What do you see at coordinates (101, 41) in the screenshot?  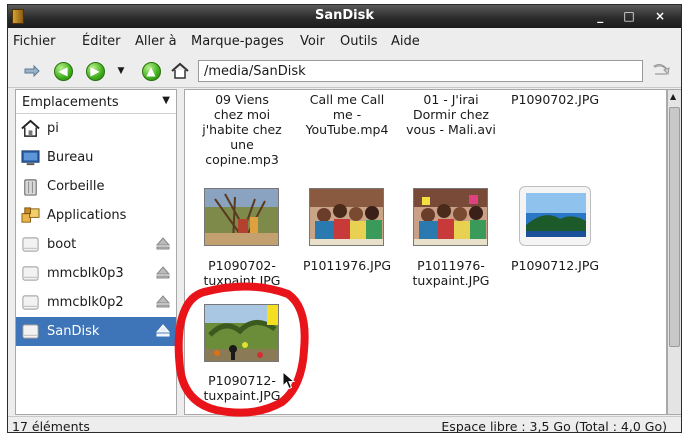 I see `menu-editer: Éditer` at bounding box center [101, 41].